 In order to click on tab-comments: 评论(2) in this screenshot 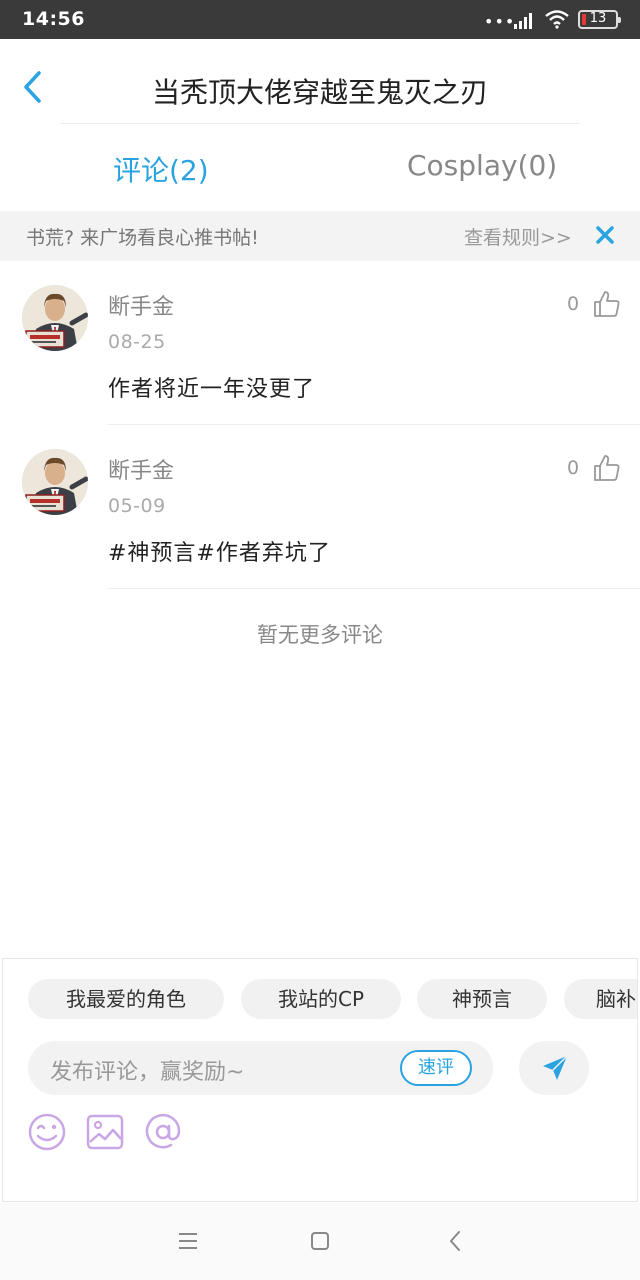, I will do `click(161, 169)`.